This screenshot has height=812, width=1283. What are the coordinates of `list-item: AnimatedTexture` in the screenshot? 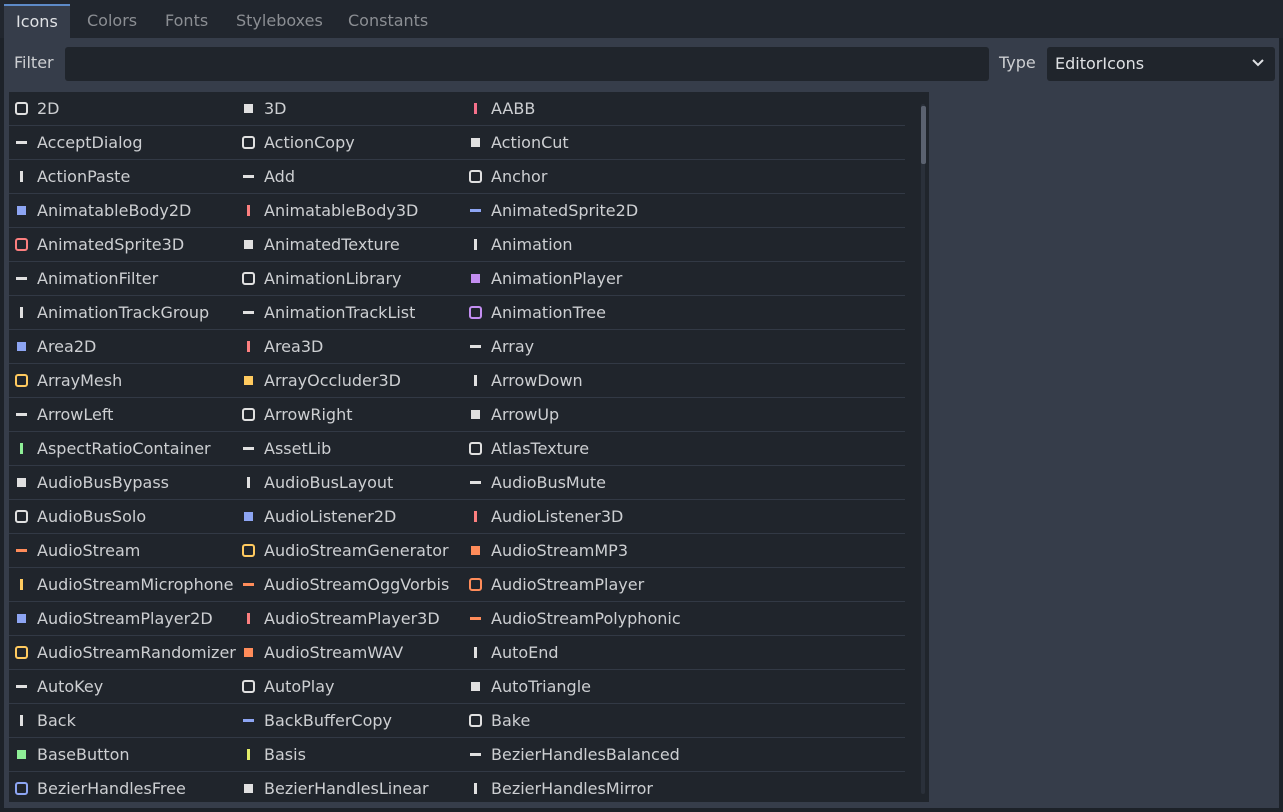 It's located at (349, 244).